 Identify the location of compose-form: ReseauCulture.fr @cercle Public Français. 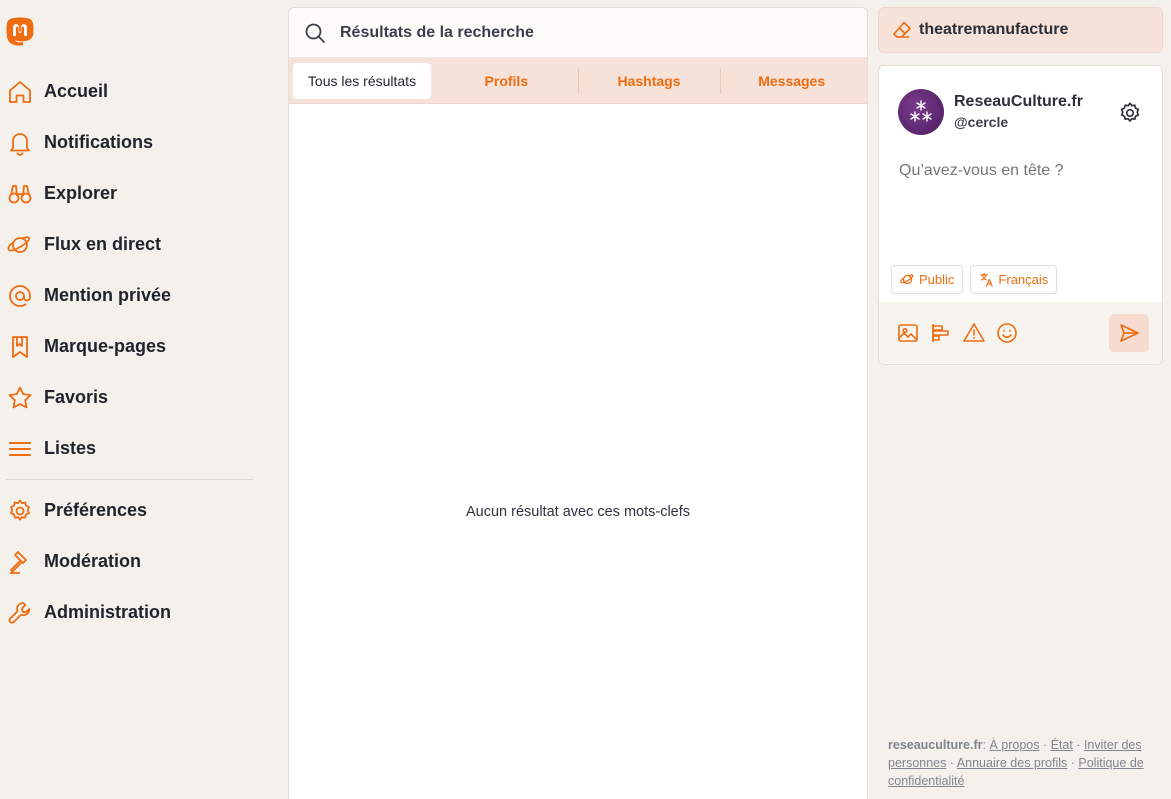
(1020, 215).